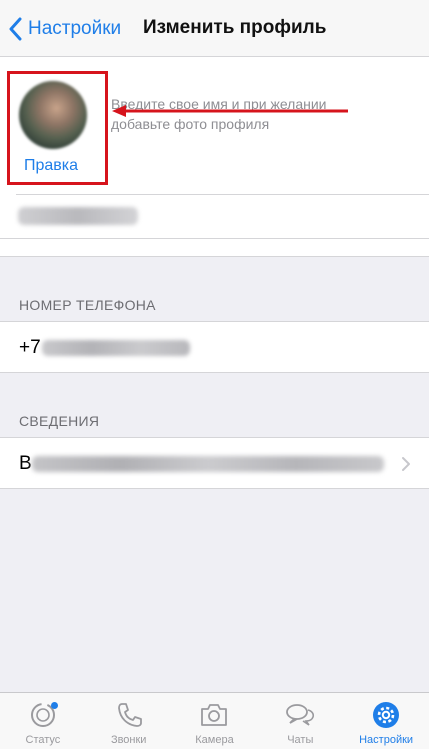 This screenshot has width=429, height=749. I want to click on phone-prefix: +7, so click(30, 347).